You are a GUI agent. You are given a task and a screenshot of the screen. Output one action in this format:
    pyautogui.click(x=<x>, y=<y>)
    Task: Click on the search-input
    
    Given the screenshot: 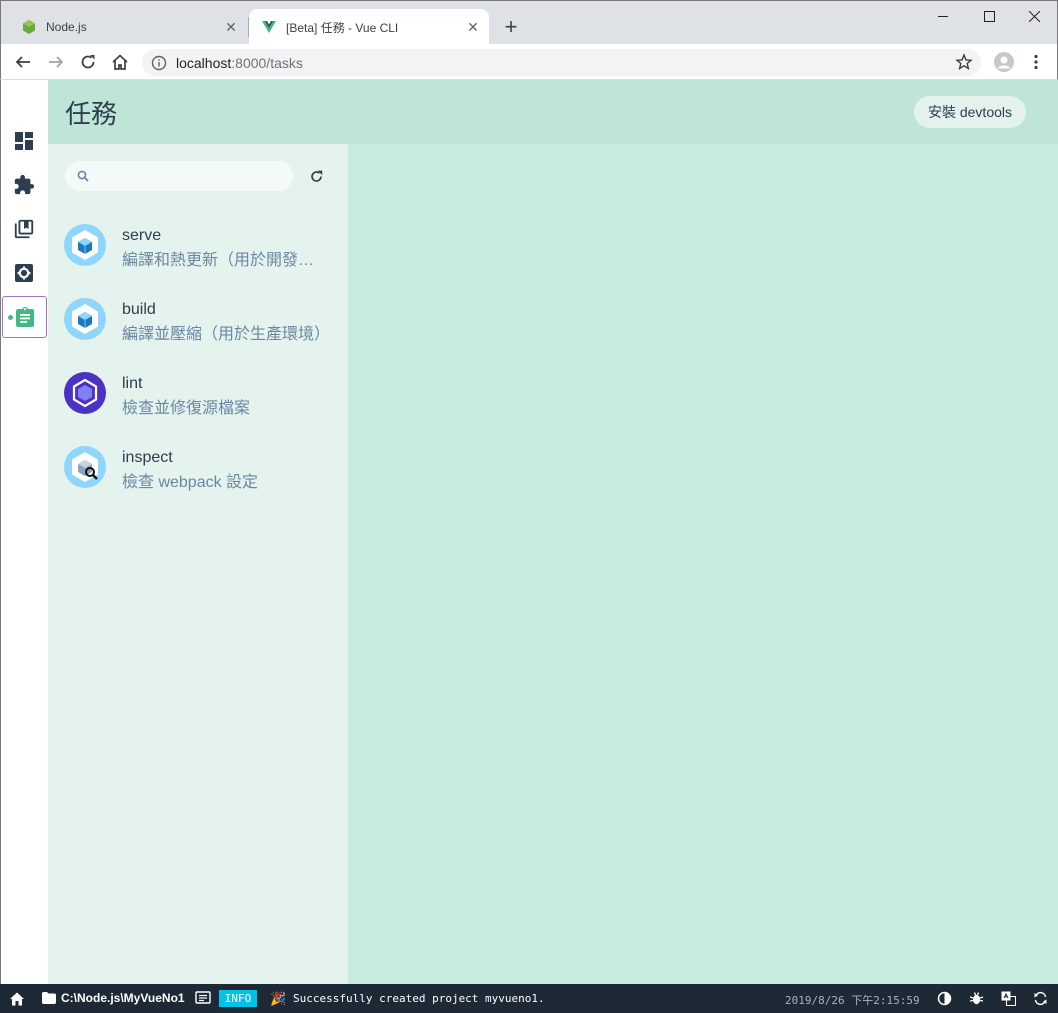 What is the action you would take?
    pyautogui.click(x=190, y=176)
    